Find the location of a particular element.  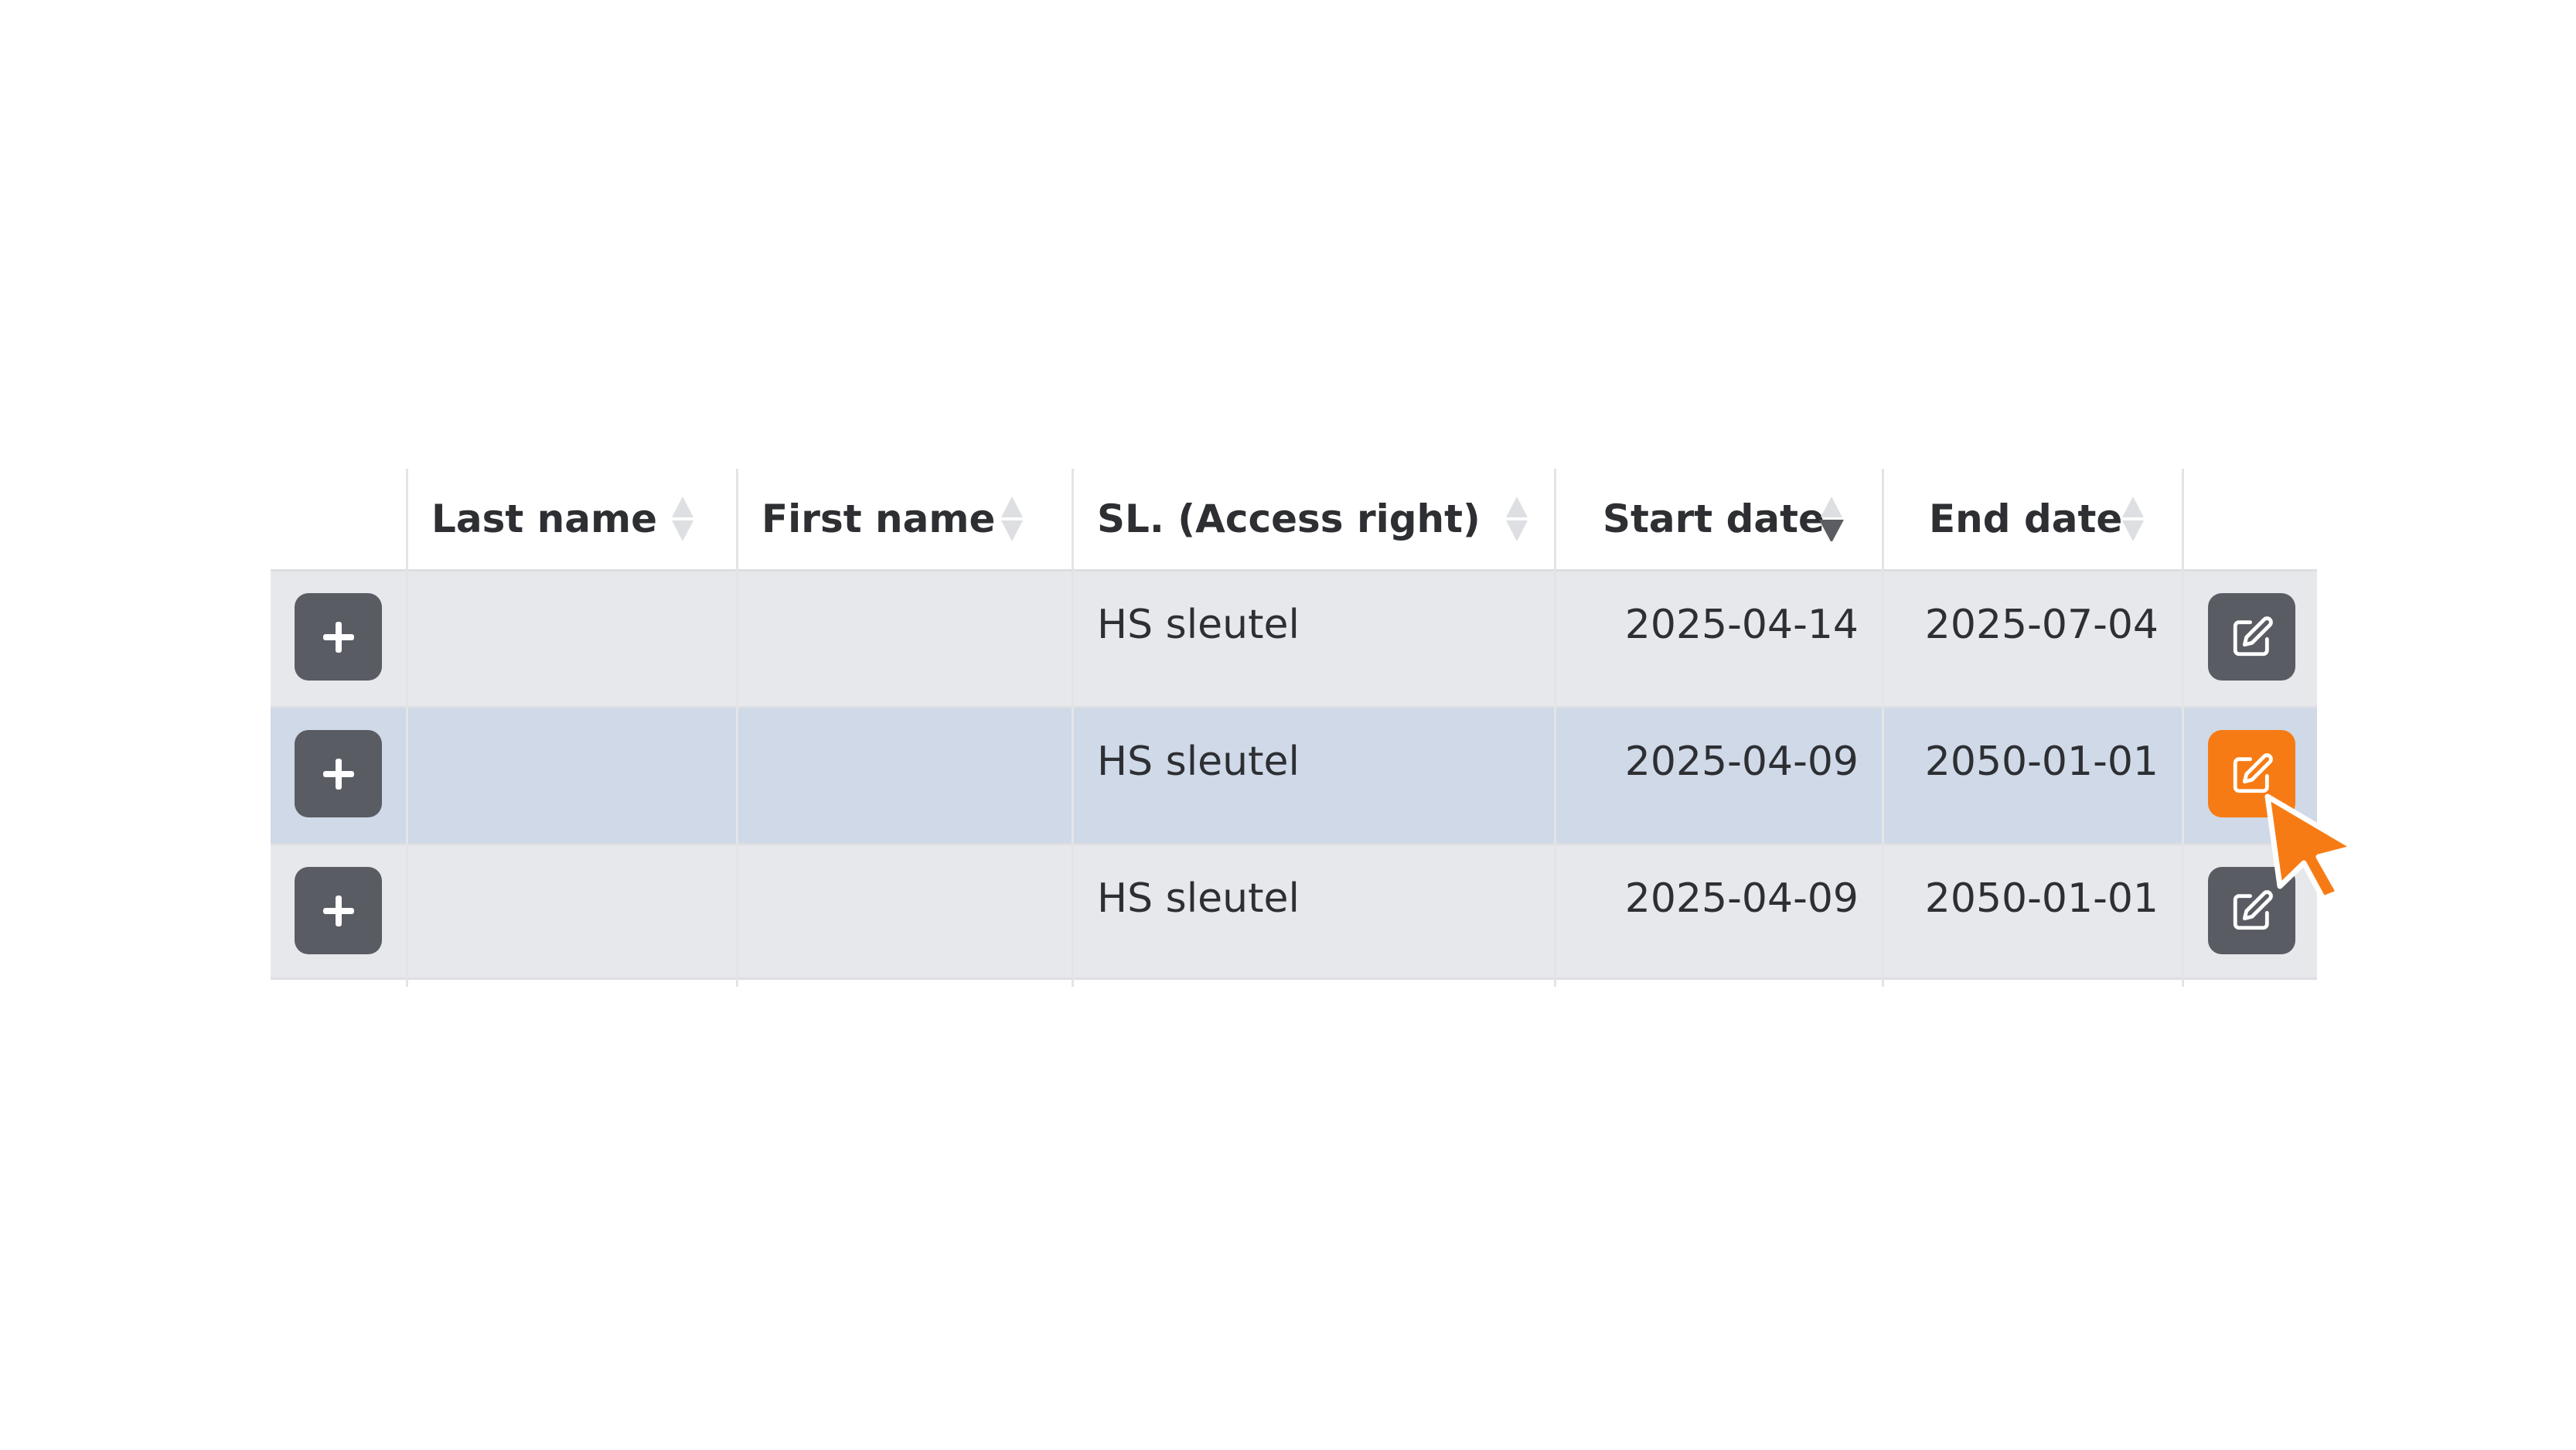

sort-descending-icon is located at coordinates (1831, 519).